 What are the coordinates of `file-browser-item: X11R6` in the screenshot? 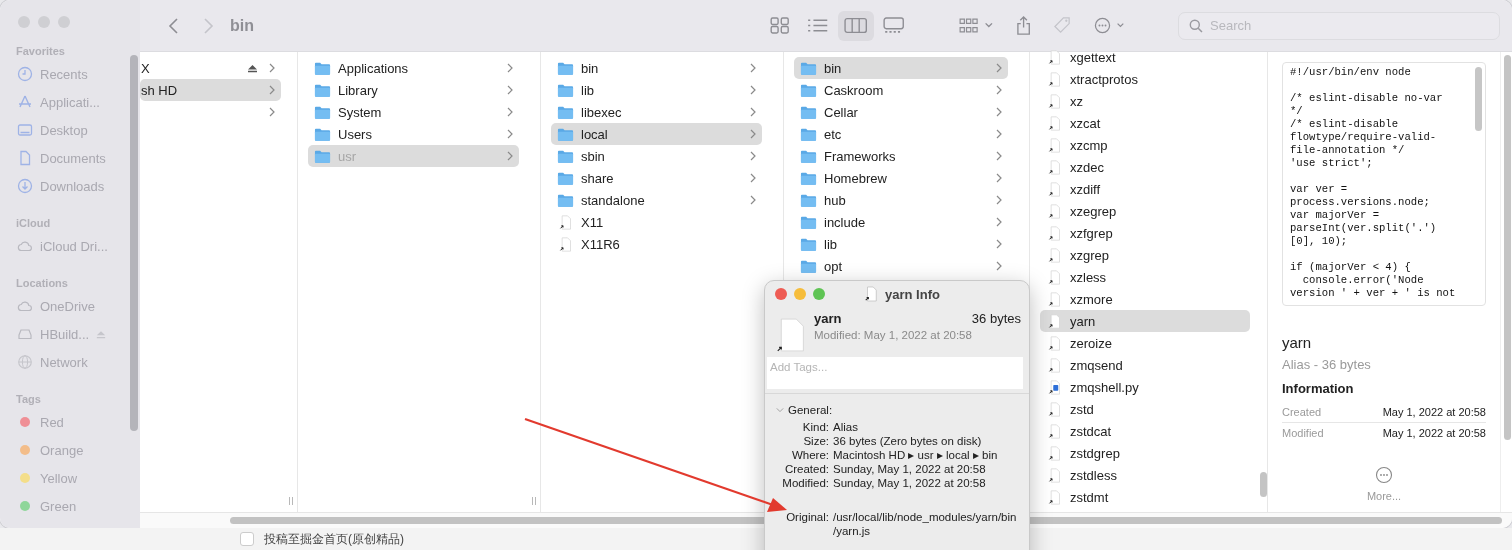 It's located at (656, 244).